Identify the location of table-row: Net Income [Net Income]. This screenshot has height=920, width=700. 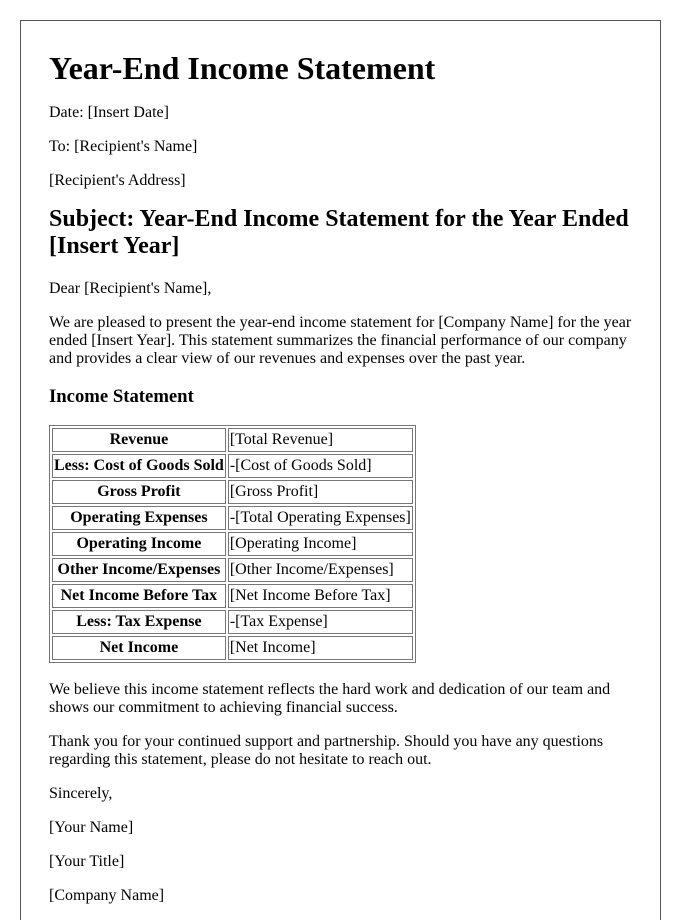
(232, 648).